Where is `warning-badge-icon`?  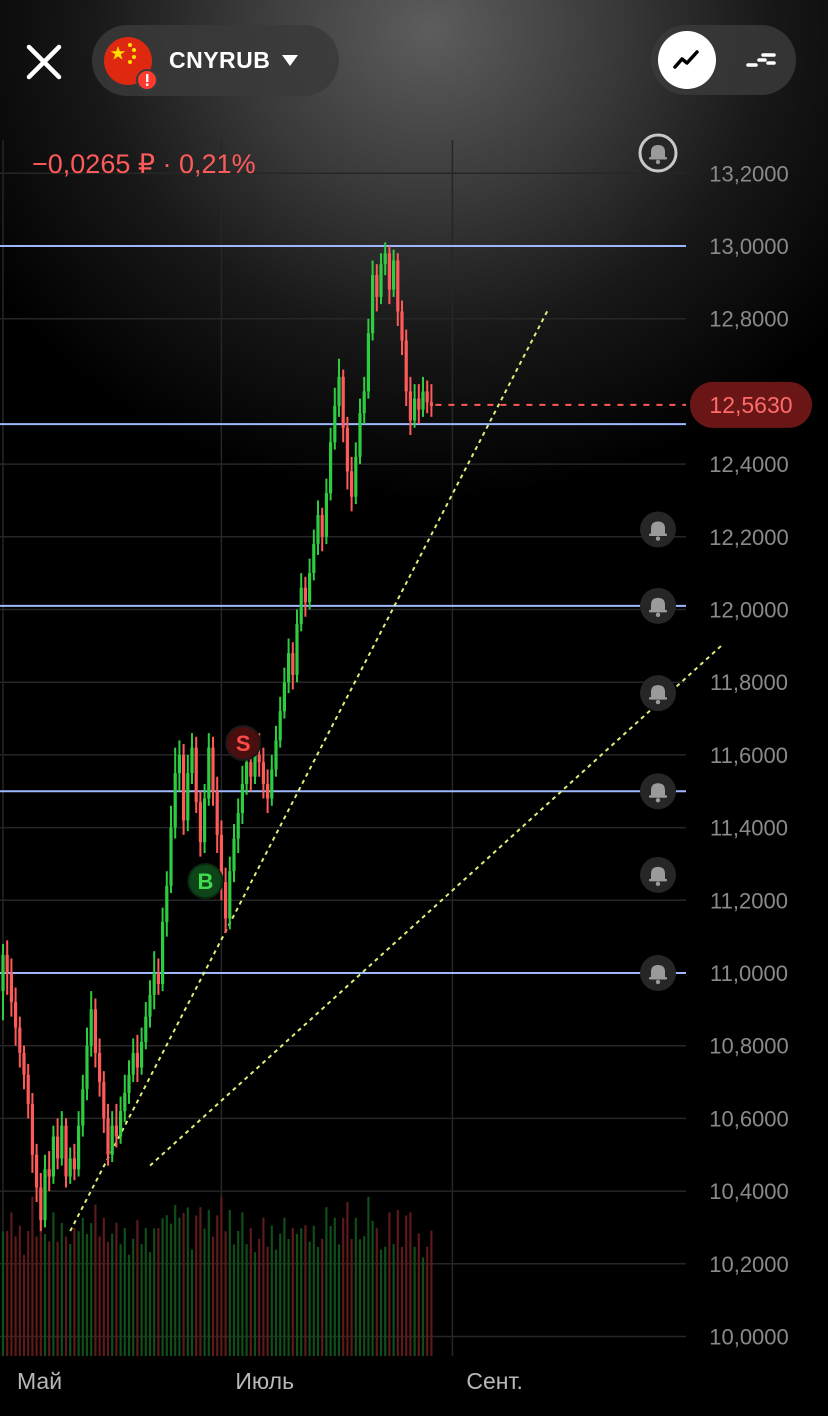
warning-badge-icon is located at coordinates (147, 79).